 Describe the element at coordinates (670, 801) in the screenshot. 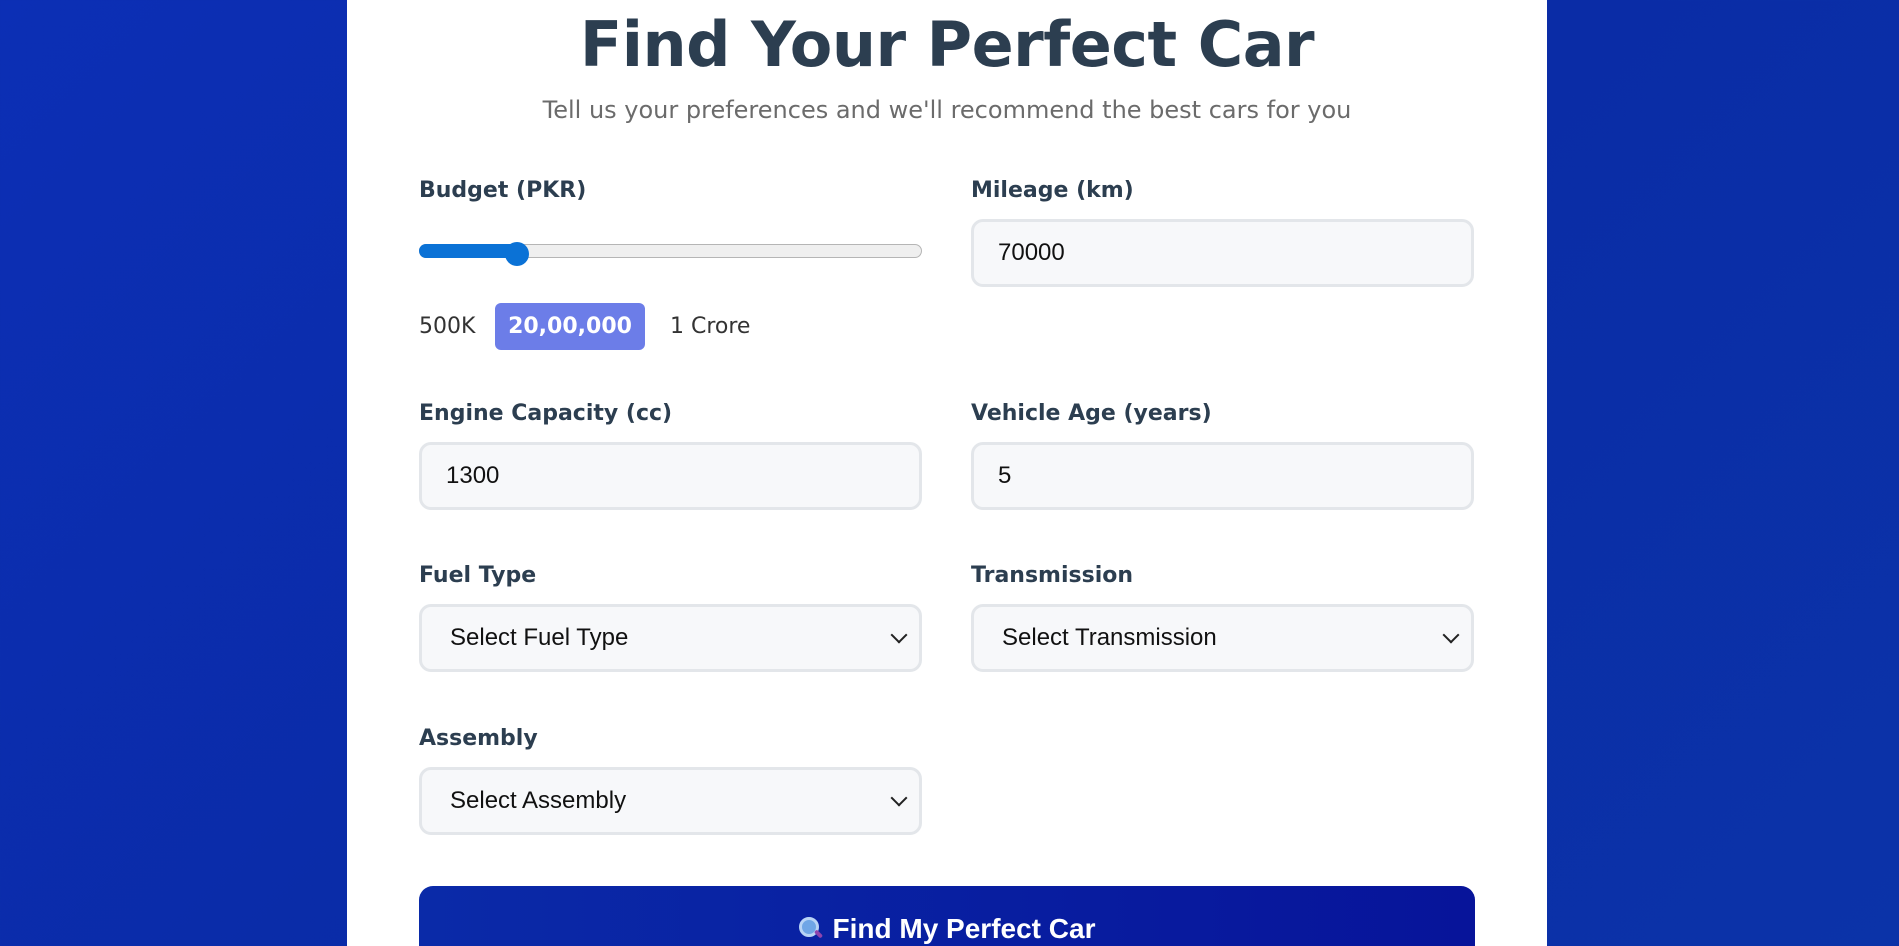

I see `assembly-select: Select Assembly` at that location.